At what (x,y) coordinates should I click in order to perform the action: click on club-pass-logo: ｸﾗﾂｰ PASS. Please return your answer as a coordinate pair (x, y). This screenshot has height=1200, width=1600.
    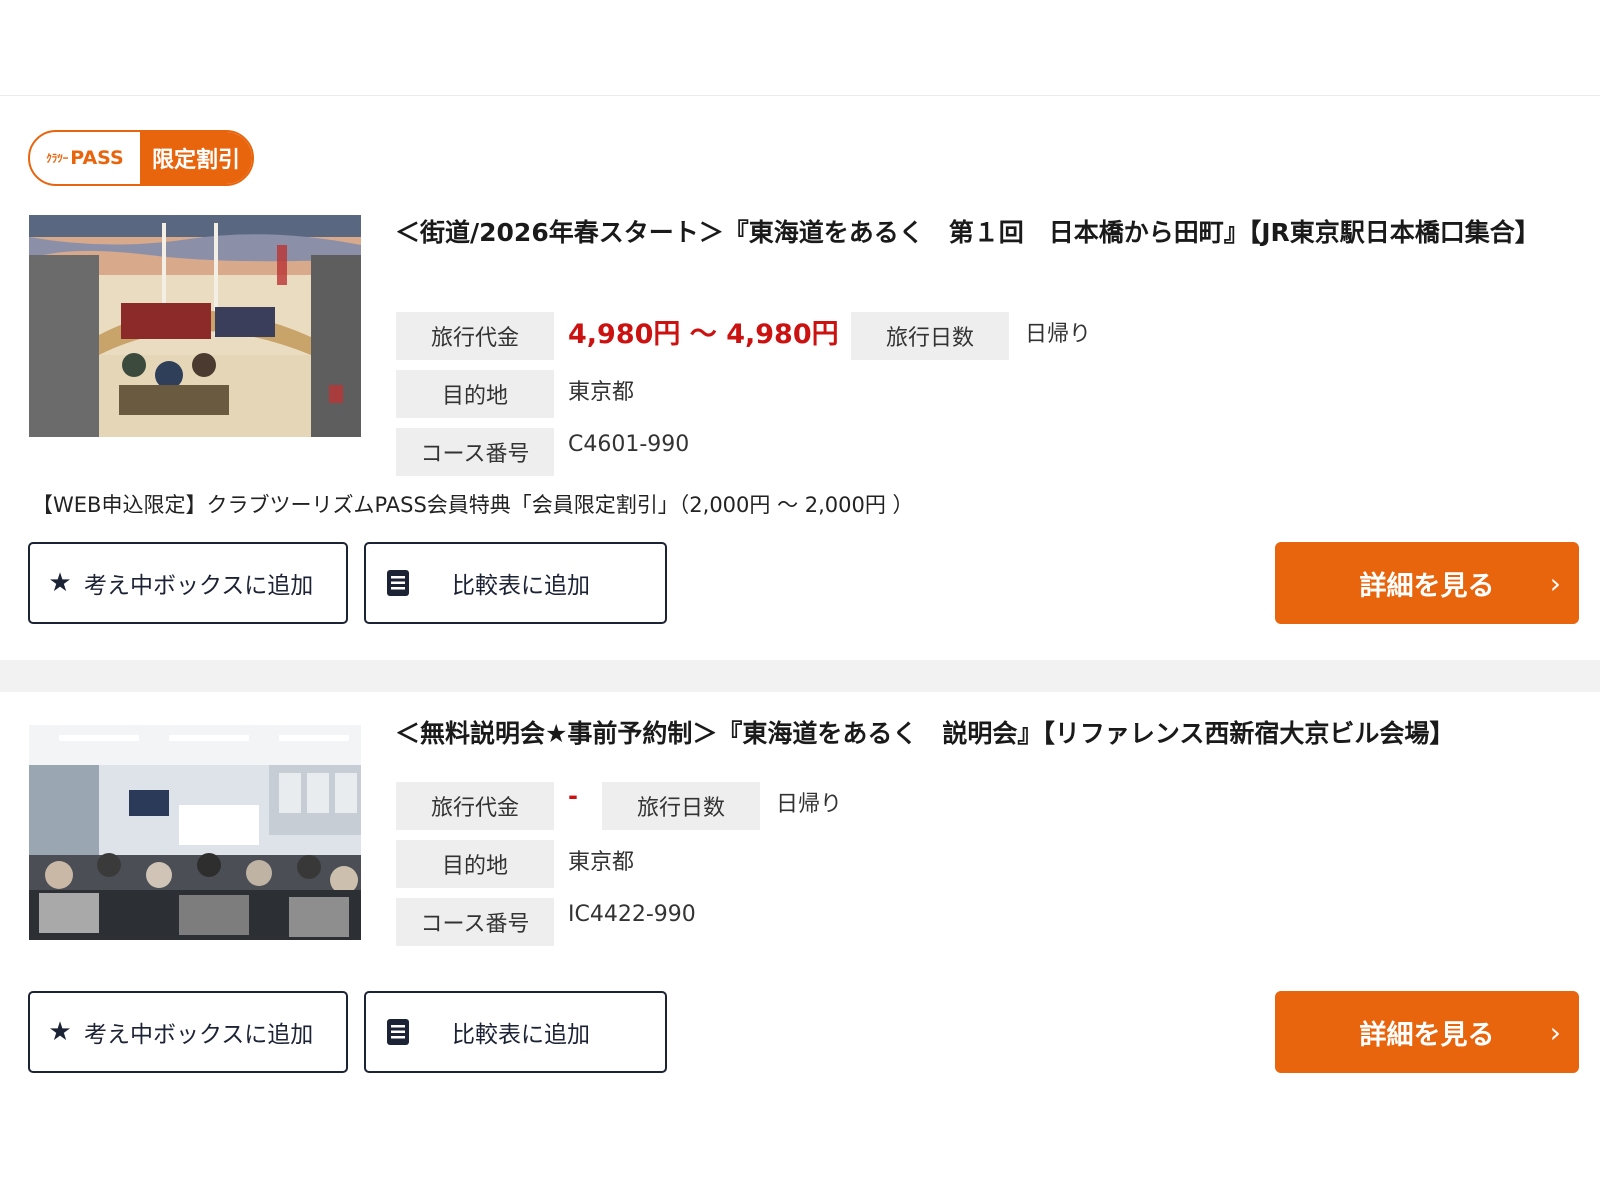
    Looking at the image, I should click on (85, 158).